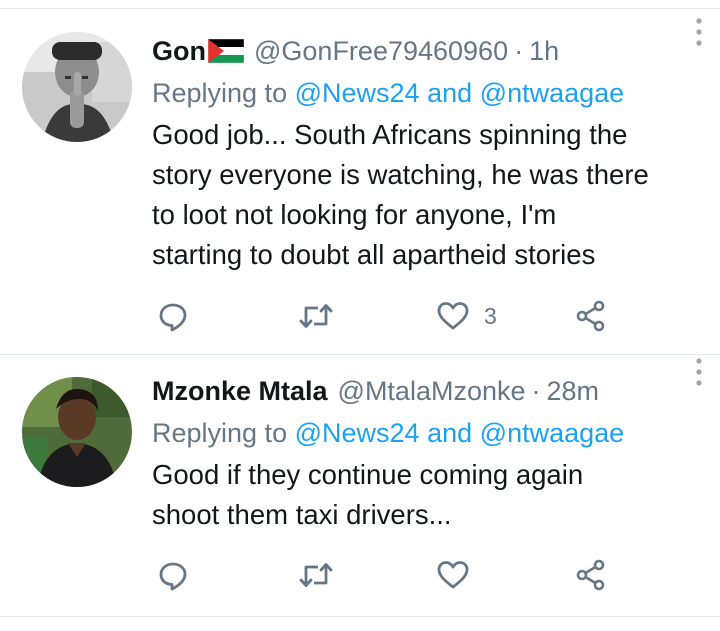 This screenshot has height=631, width=720. What do you see at coordinates (226, 51) in the screenshot?
I see `palestine-flag-icon` at bounding box center [226, 51].